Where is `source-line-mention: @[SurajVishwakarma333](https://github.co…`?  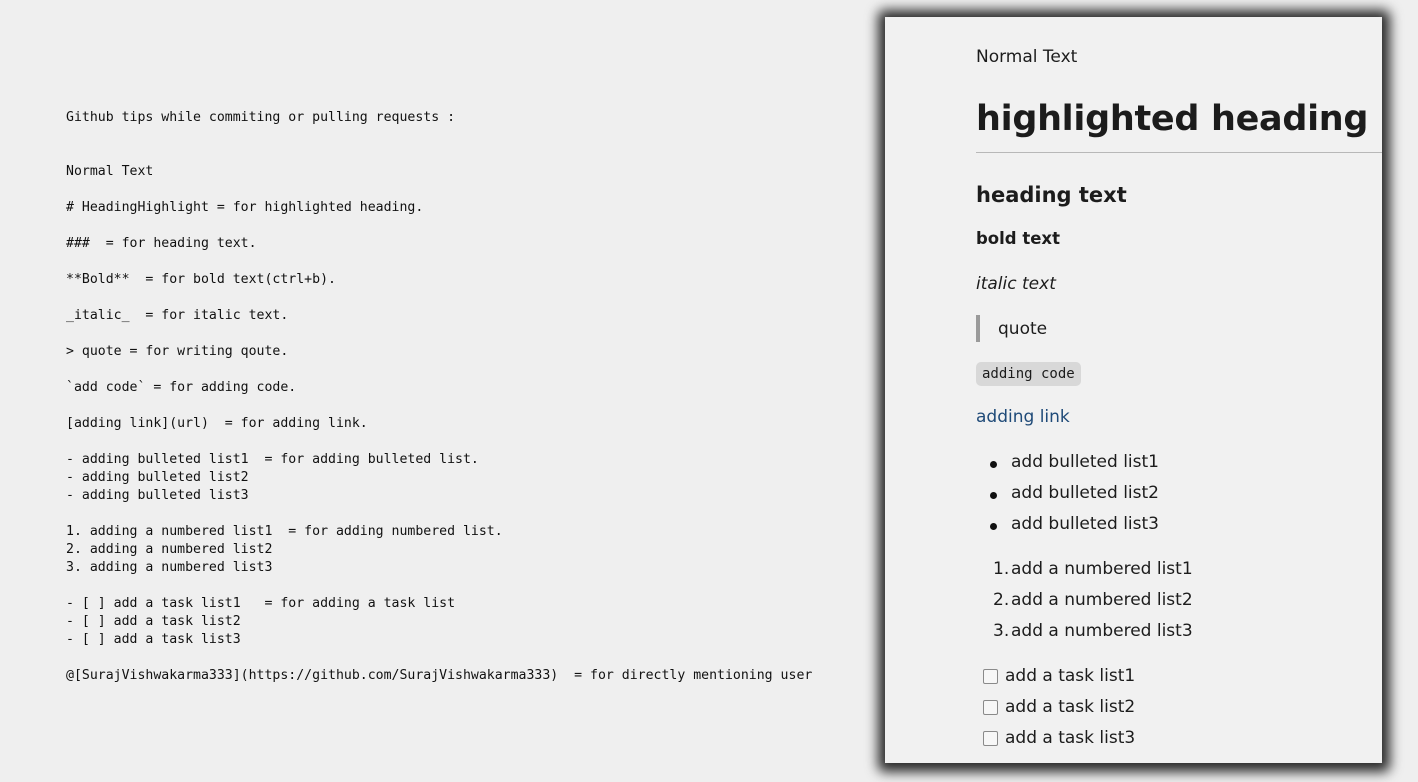 source-line-mention: @[SurajVishwakarma333](https://github.co… is located at coordinates (439, 675).